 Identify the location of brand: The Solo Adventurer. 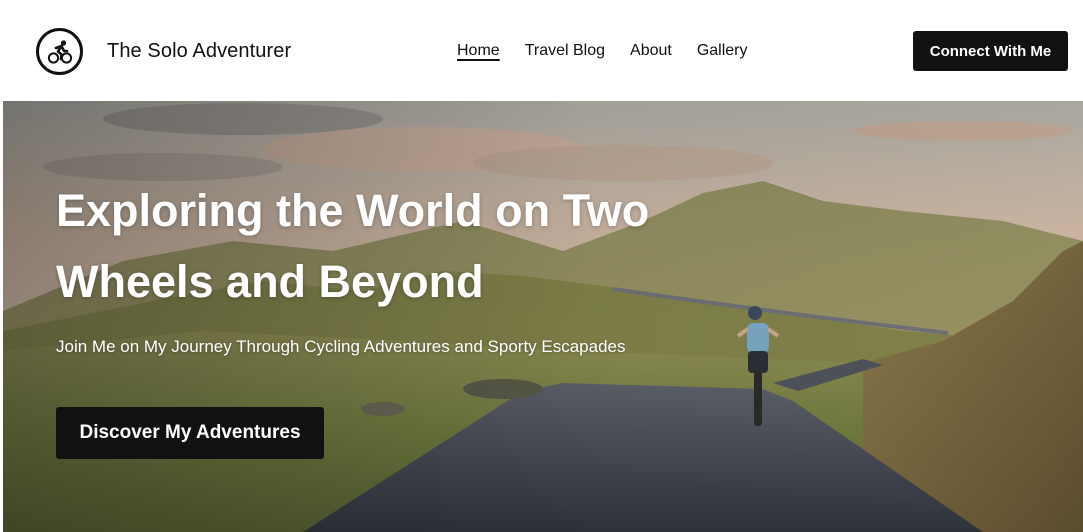
(163, 51).